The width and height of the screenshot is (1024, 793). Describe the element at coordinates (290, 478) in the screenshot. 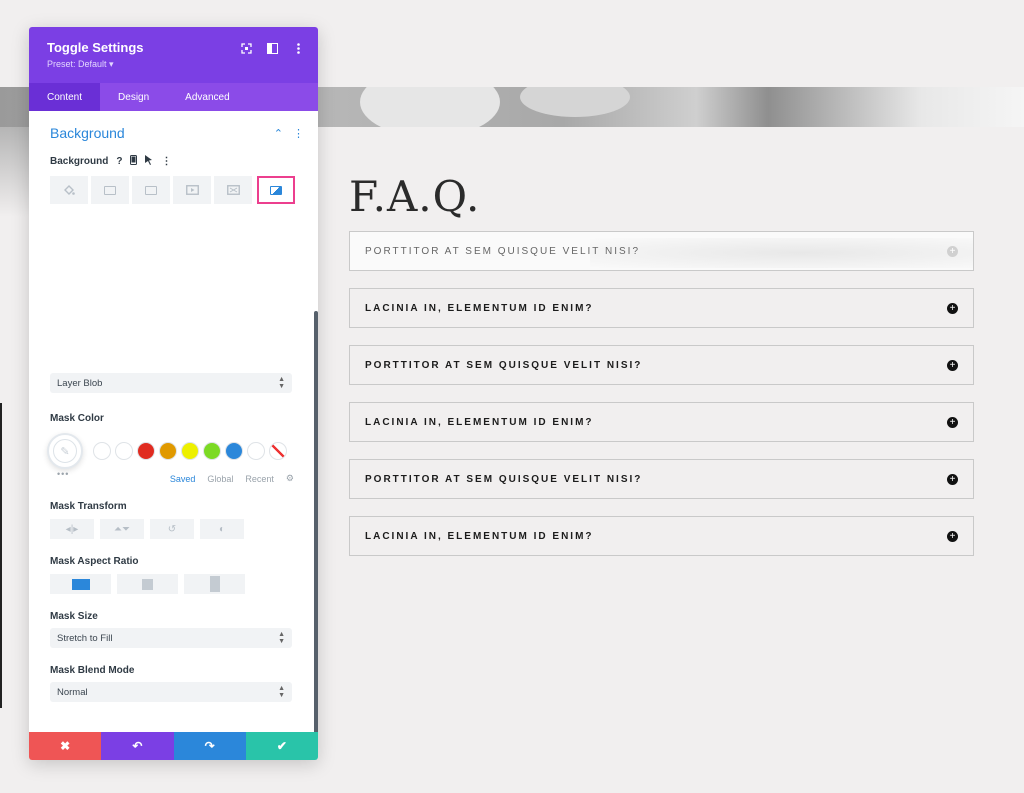

I see `gear-icon: ⚙` at that location.